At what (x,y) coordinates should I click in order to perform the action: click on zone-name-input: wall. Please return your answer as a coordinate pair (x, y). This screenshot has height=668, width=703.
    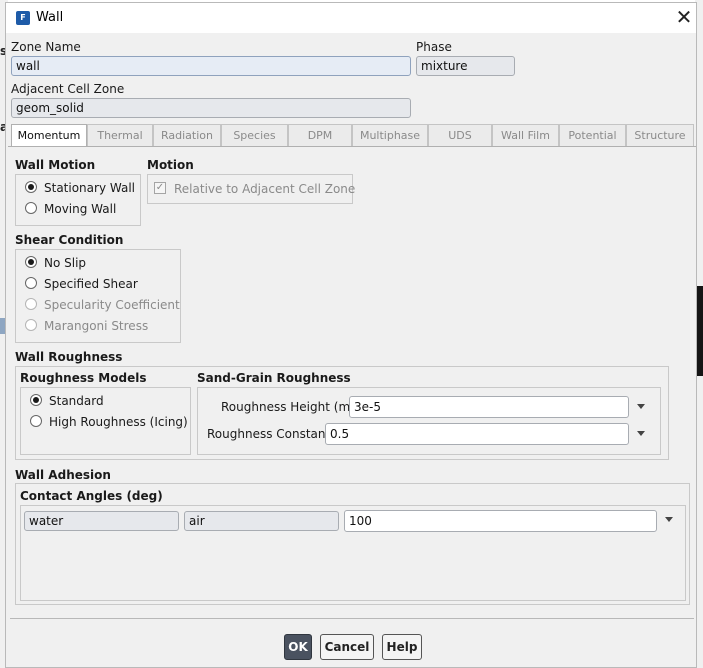
    Looking at the image, I should click on (211, 66).